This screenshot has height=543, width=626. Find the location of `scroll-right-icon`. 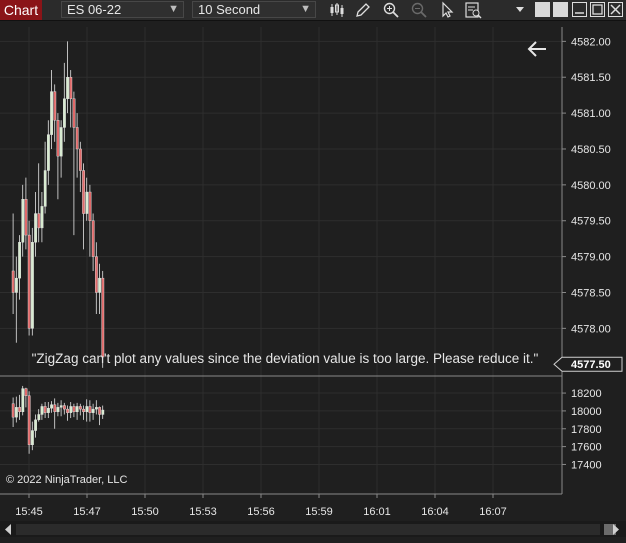

scroll-right-icon is located at coordinates (616, 529).